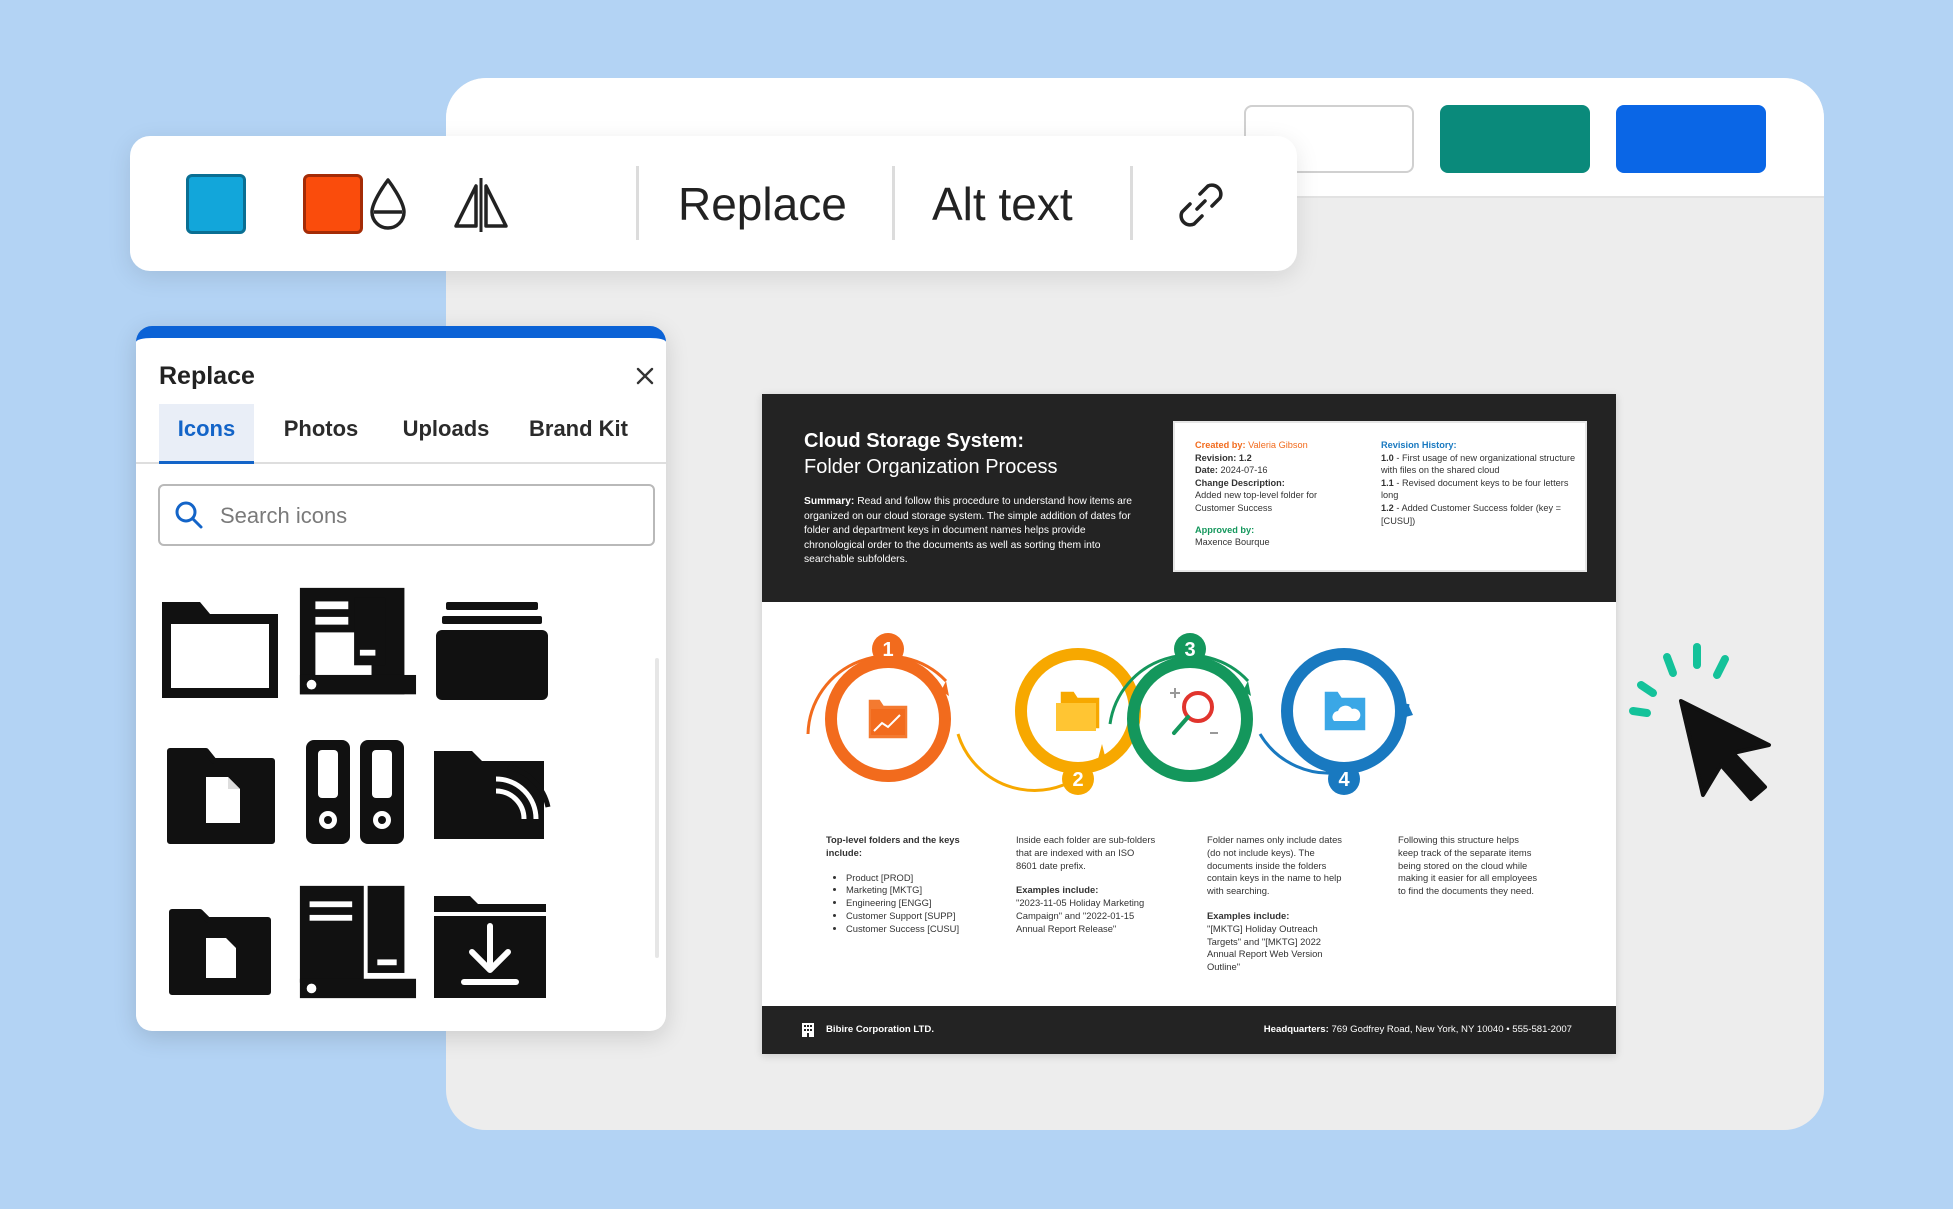  Describe the element at coordinates (1077, 780) in the screenshot. I see `step-number: 2` at that location.